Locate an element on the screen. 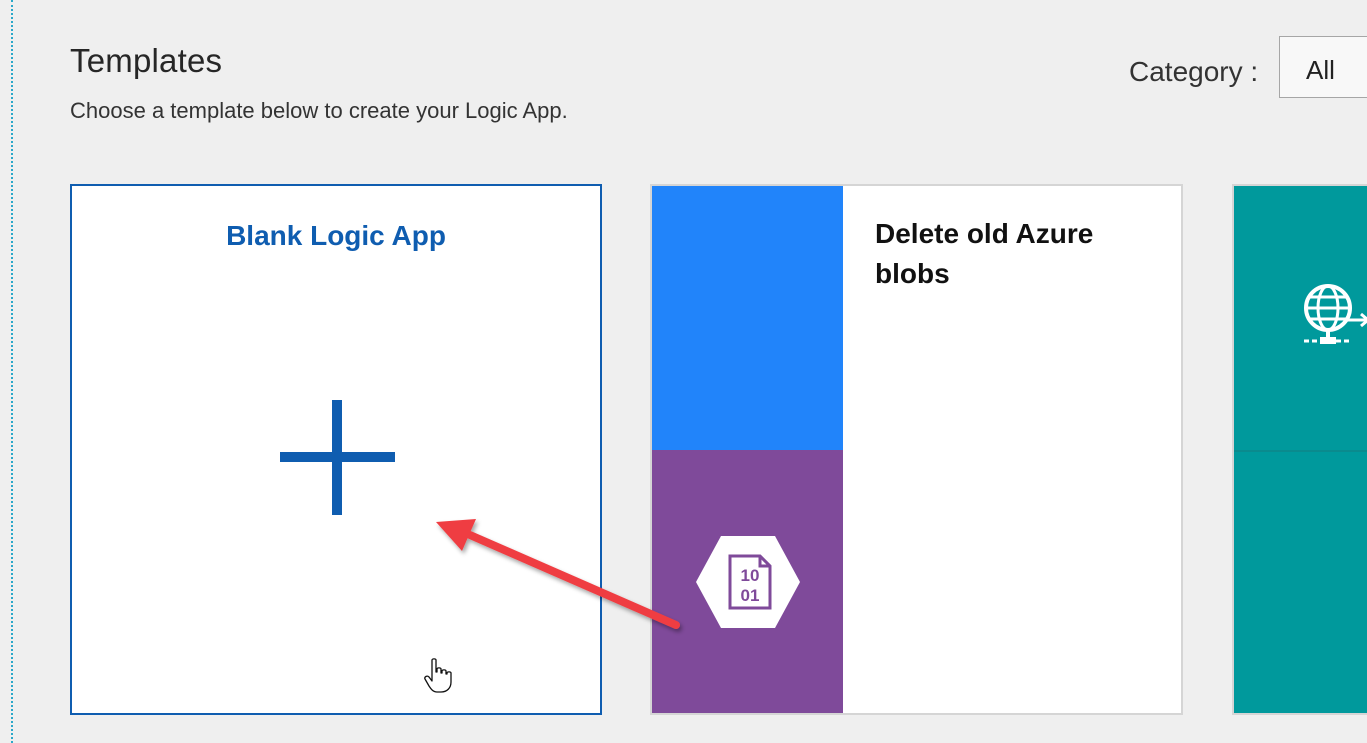  template-card-title: Delete old Azure blobs is located at coordinates (984, 253).